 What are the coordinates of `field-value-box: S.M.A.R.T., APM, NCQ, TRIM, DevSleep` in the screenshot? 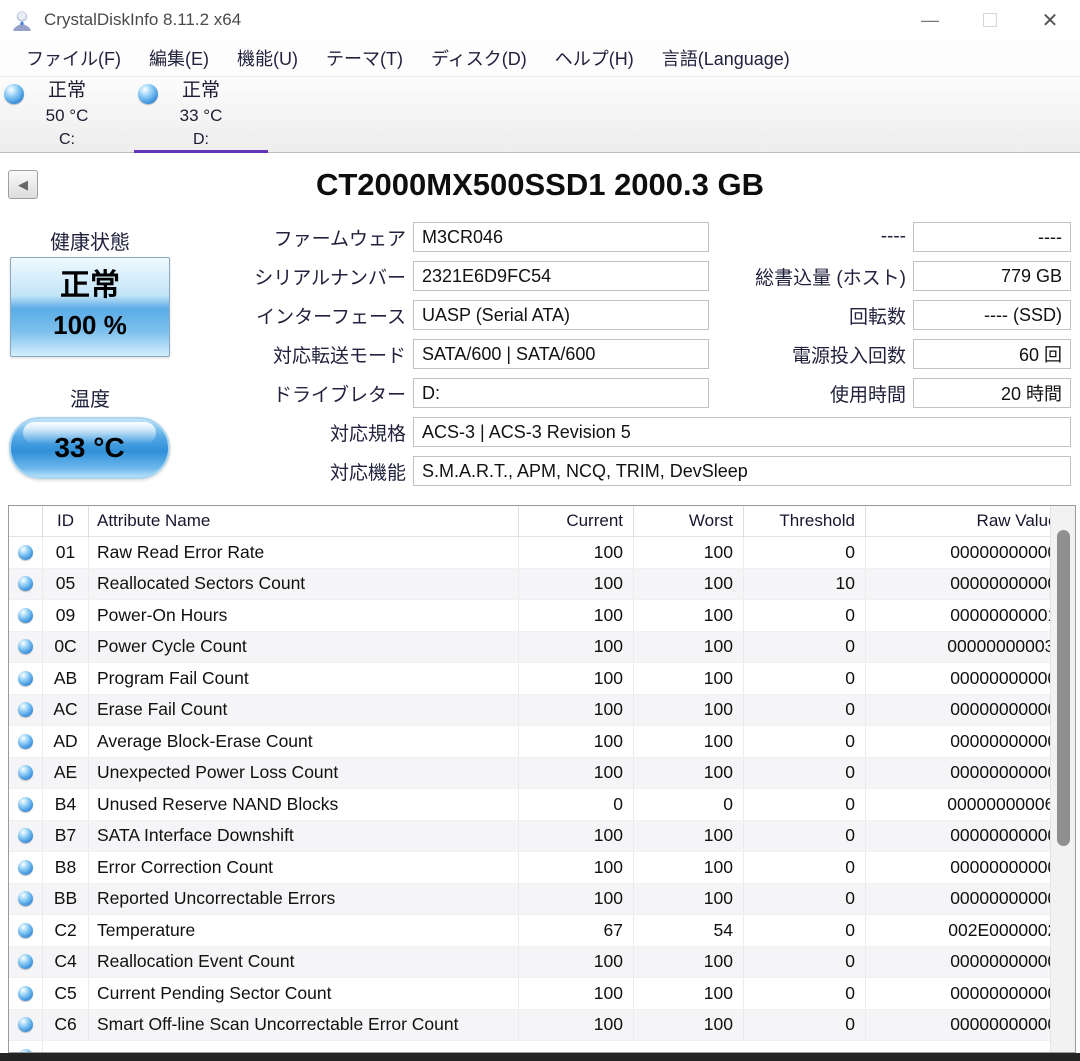 It's located at (742, 471).